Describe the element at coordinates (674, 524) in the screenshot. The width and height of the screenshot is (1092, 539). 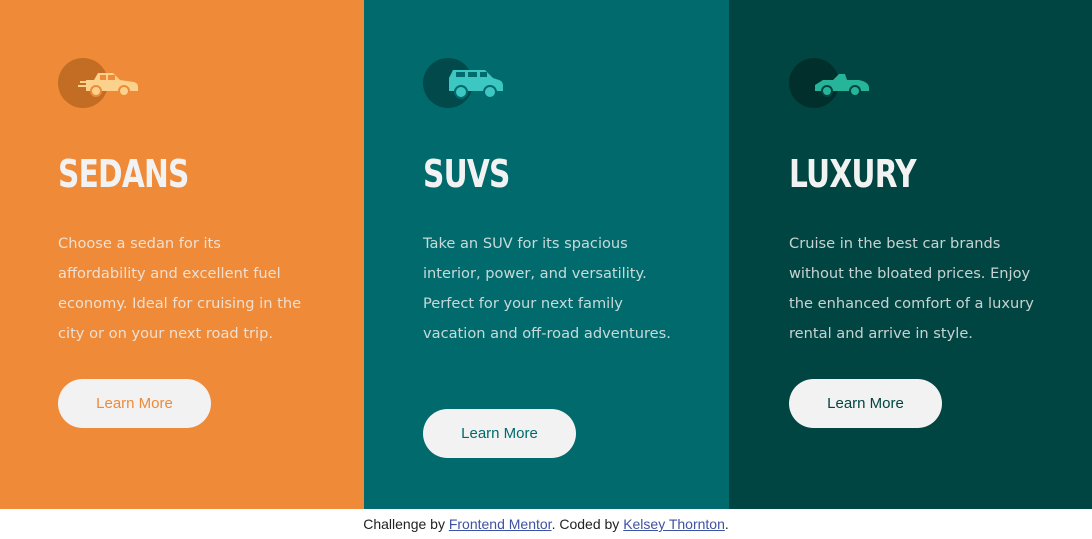
I see `author-link: Kelsey Thornton` at that location.